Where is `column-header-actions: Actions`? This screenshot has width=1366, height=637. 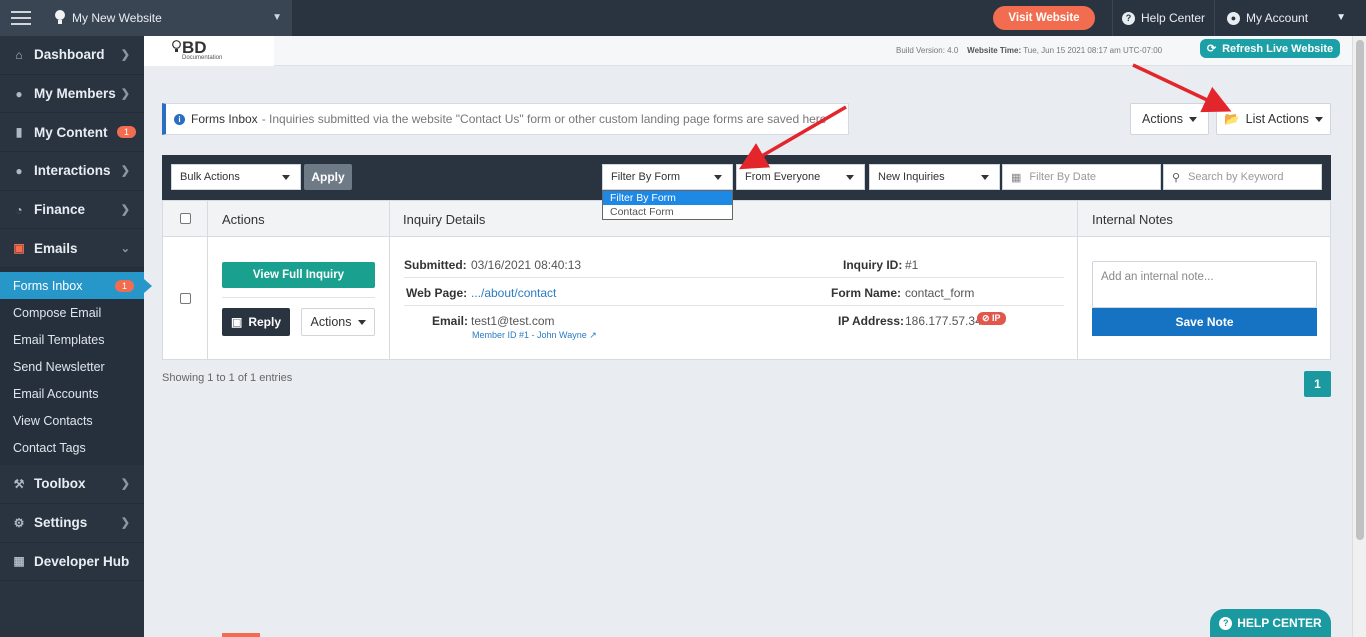 column-header-actions: Actions is located at coordinates (243, 219).